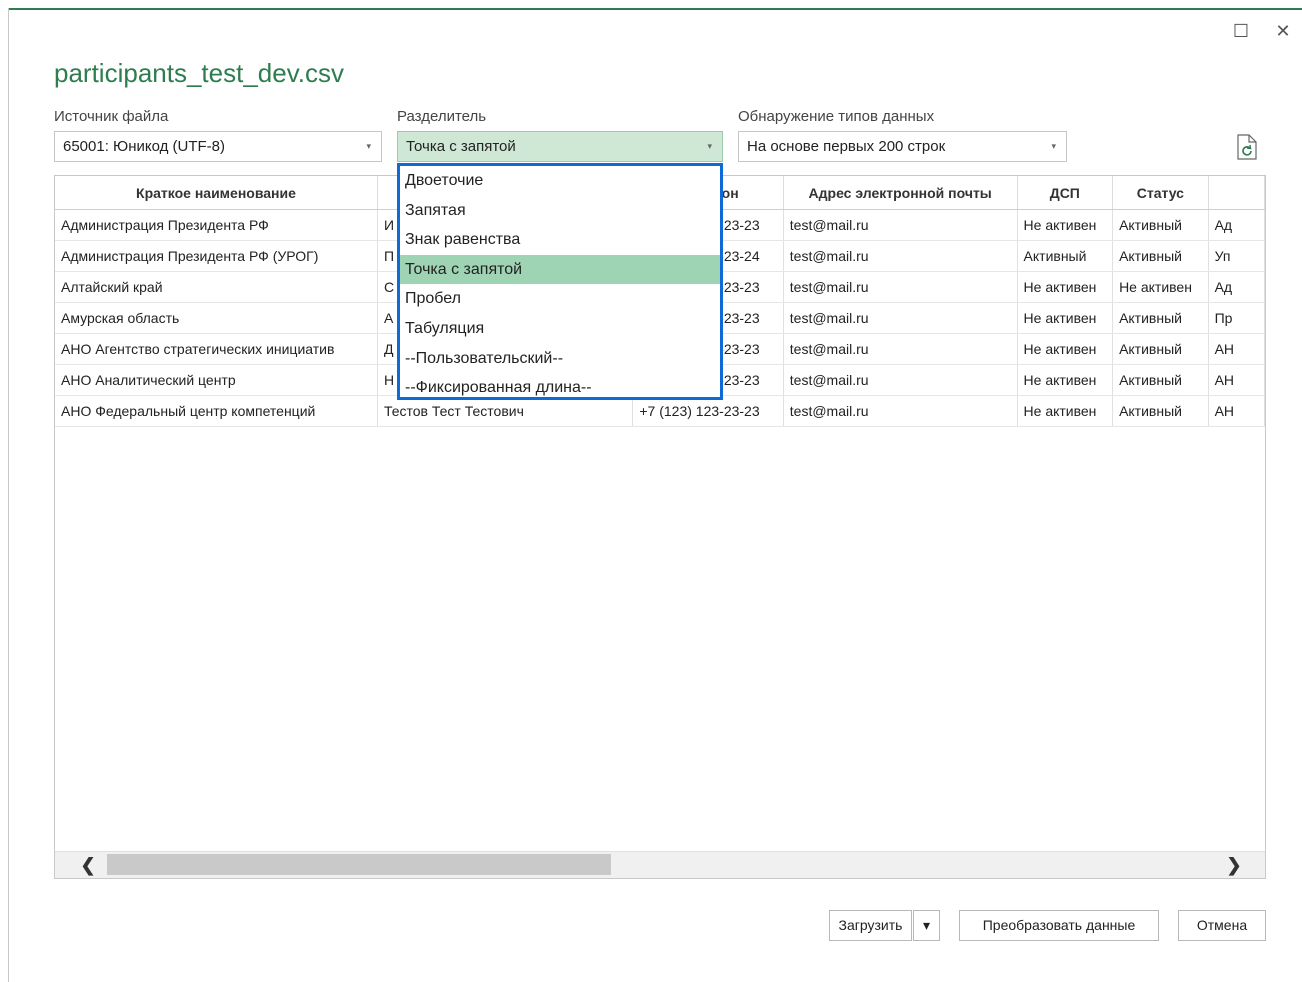 The height and width of the screenshot is (982, 1302). What do you see at coordinates (1234, 865) in the screenshot?
I see `scroll-right-icon: ❯` at bounding box center [1234, 865].